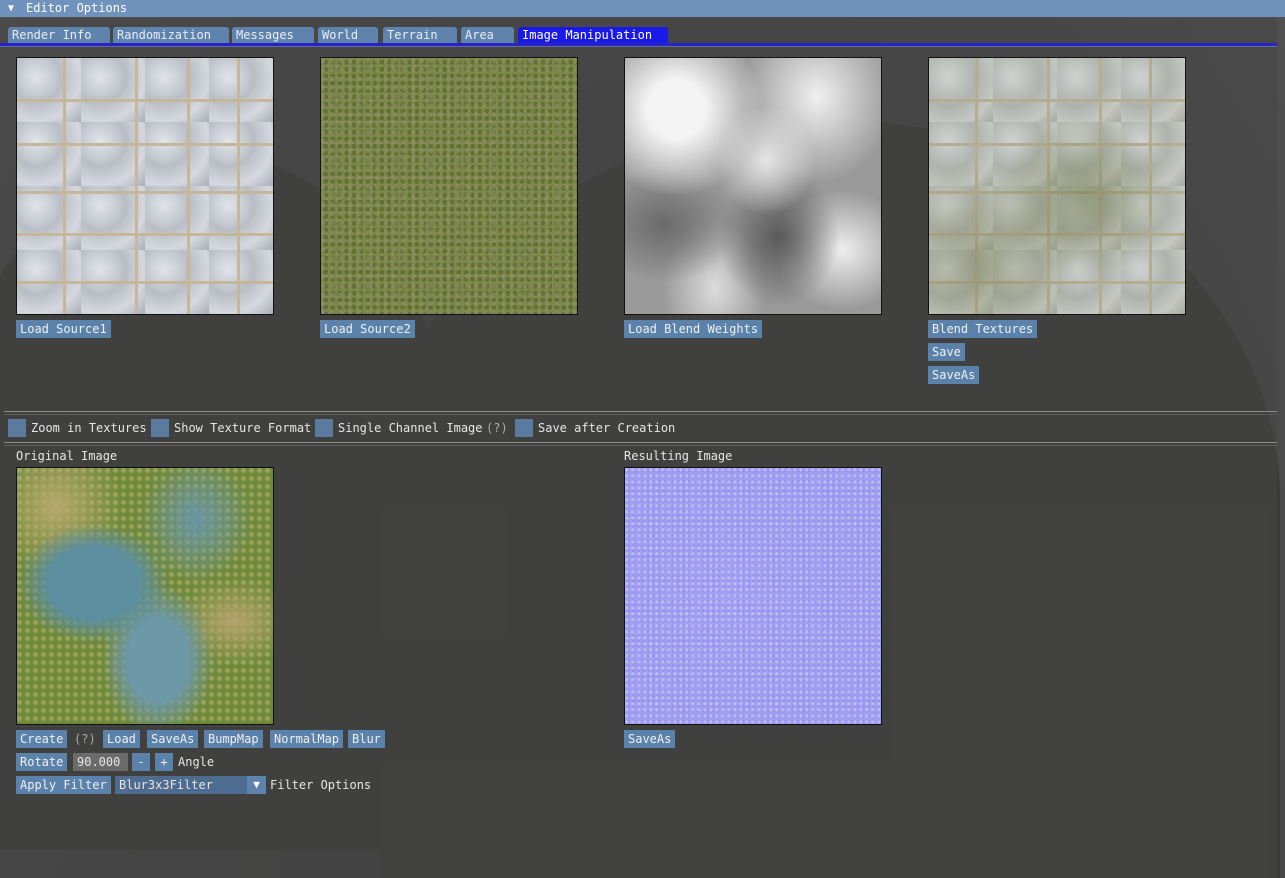 The width and height of the screenshot is (1285, 878). Describe the element at coordinates (59, 35) in the screenshot. I see `tab-render-info: Render Info` at that location.